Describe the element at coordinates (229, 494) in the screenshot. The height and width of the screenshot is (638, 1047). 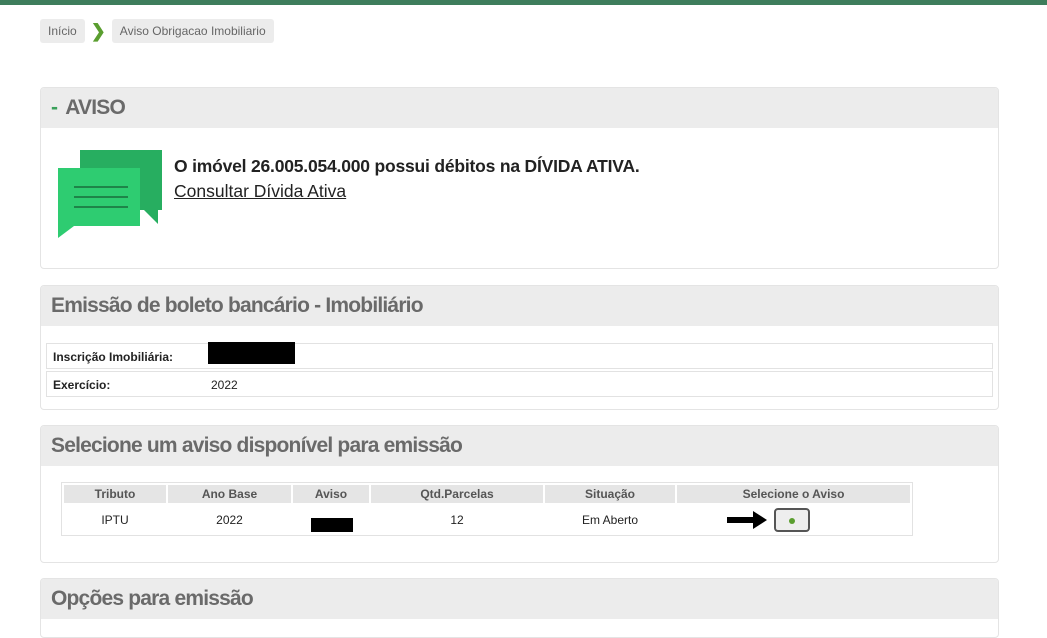
I see `column-header-ano-base: Ano Base` at that location.